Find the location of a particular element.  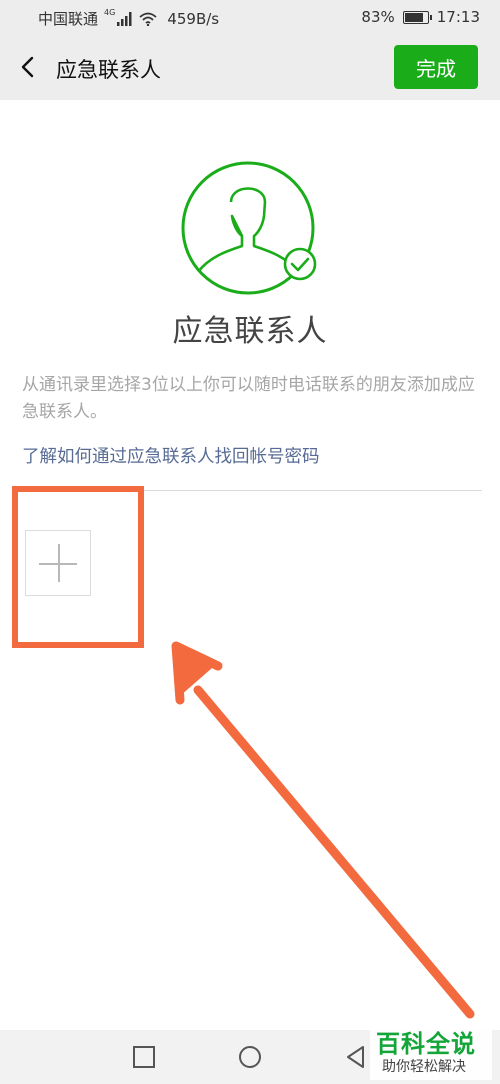

square-icon is located at coordinates (144, 1057).